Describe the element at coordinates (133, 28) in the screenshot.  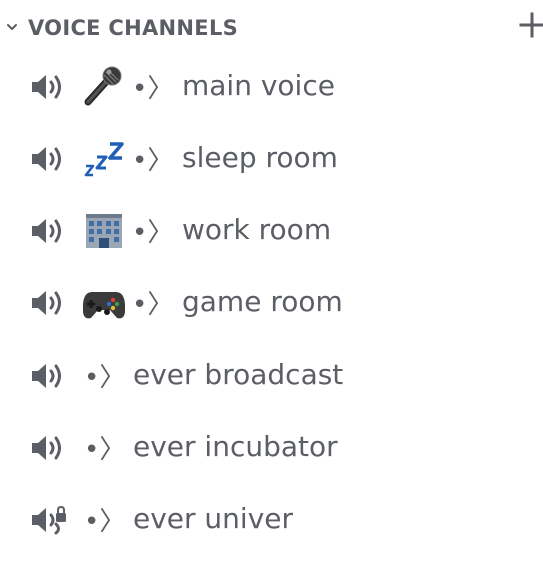
I see `category-title: VOICE CHANNELS` at that location.